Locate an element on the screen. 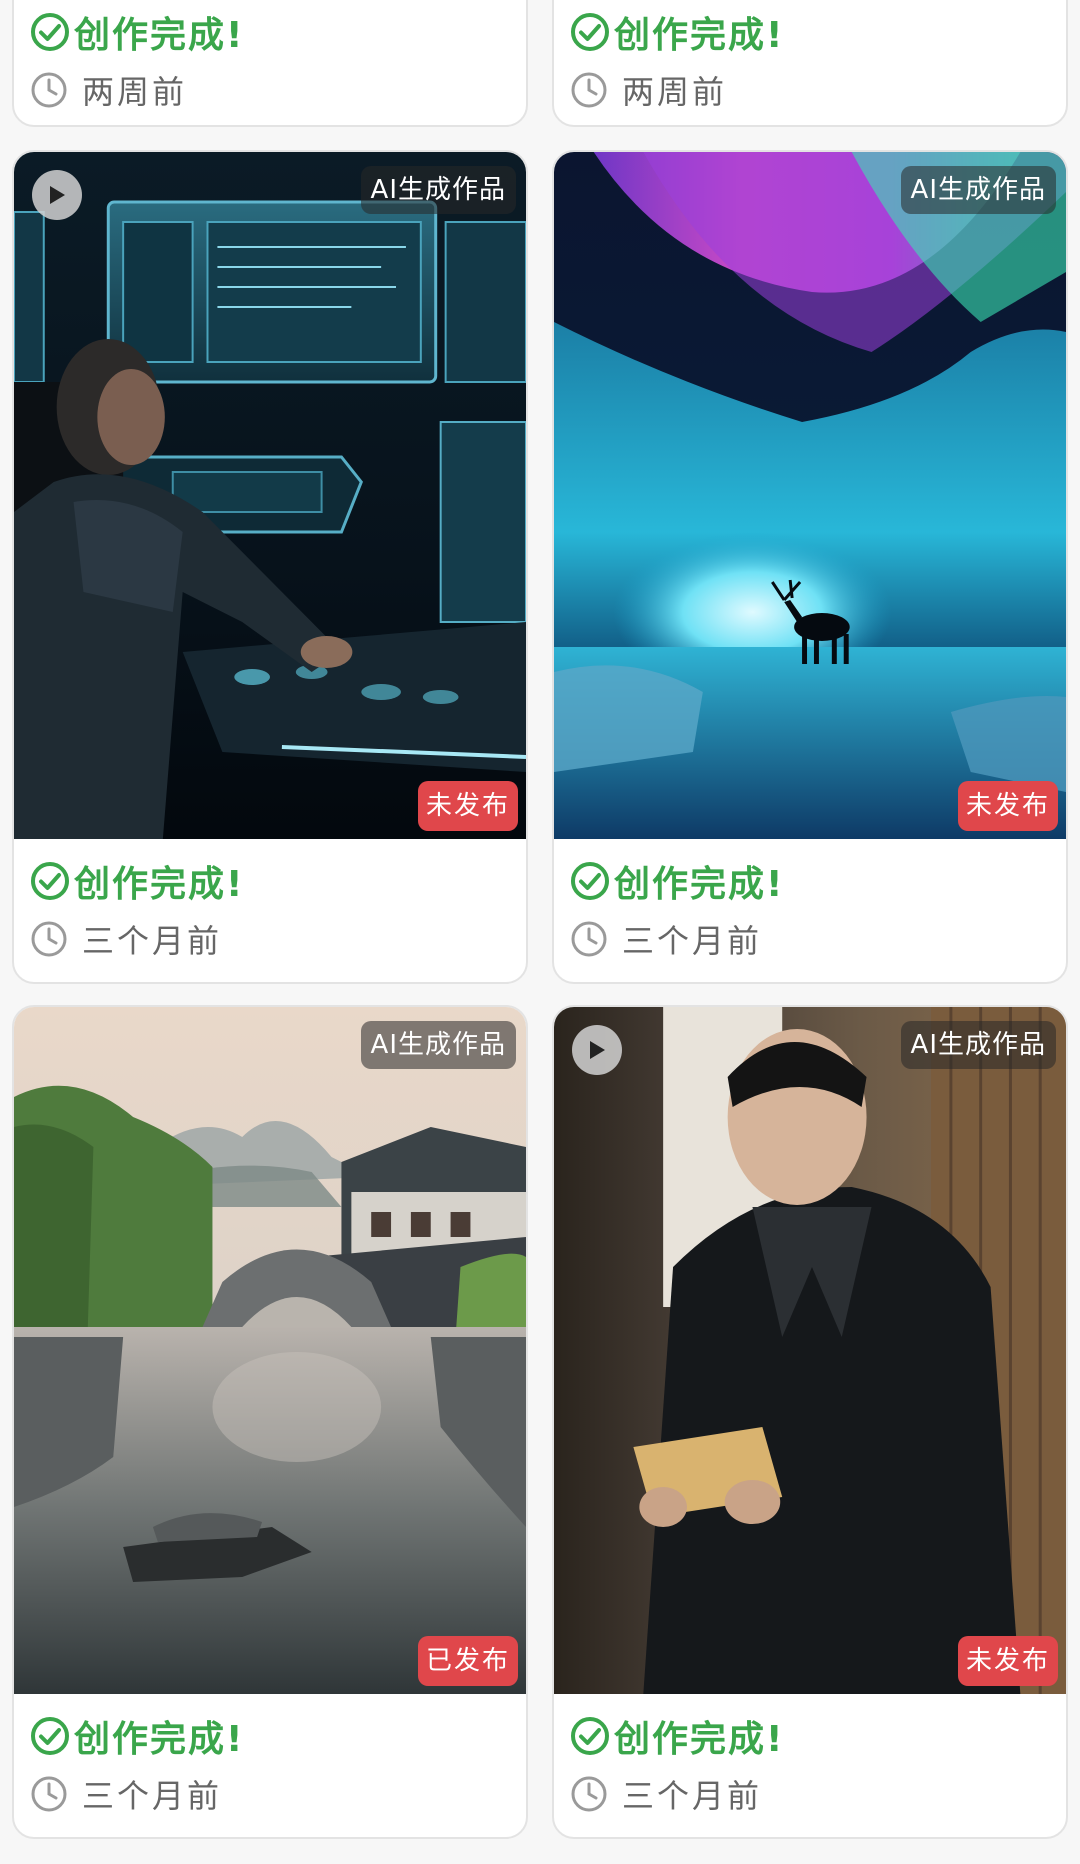 The image size is (1080, 1864). publish-status-badge: 已发布 is located at coordinates (467, 1661).